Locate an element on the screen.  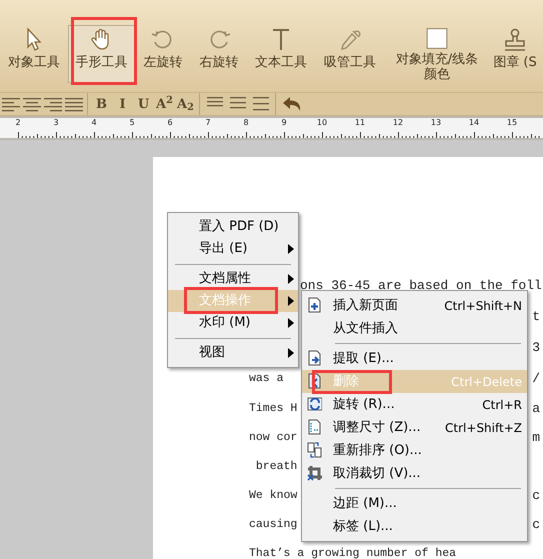
document-text: We know is located at coordinates (273, 496).